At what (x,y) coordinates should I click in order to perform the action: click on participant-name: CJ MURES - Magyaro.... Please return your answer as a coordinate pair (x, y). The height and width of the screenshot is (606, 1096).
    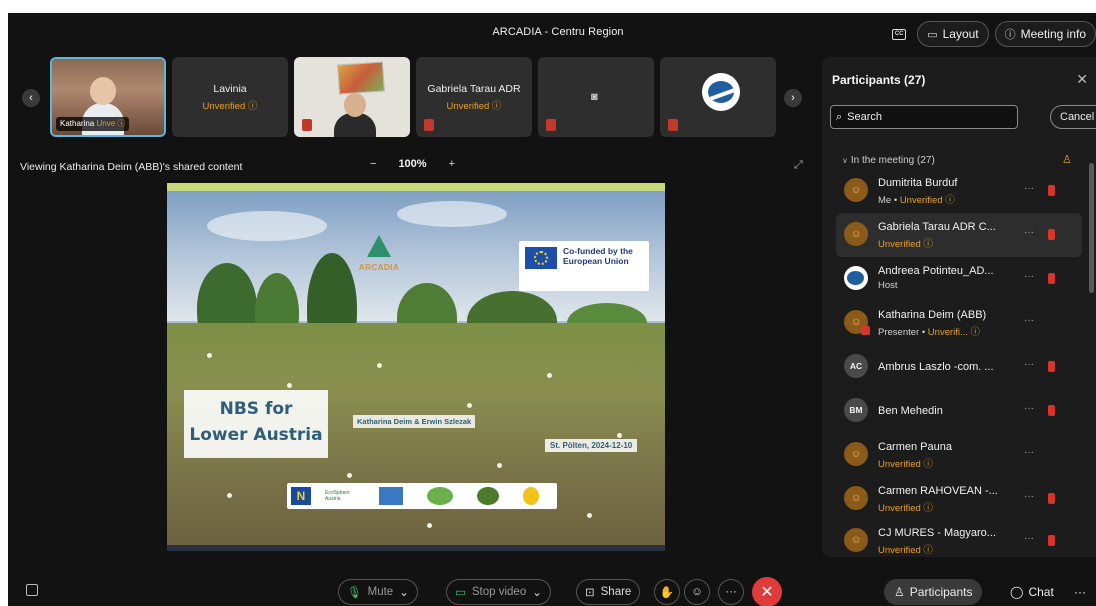
    Looking at the image, I should click on (937, 533).